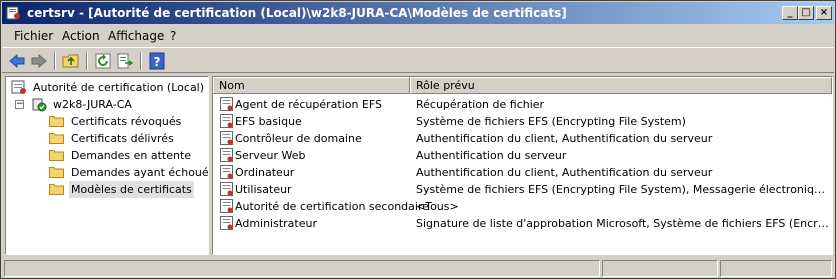 The height and width of the screenshot is (279, 836). I want to click on template-name: Administrateur, so click(276, 223).